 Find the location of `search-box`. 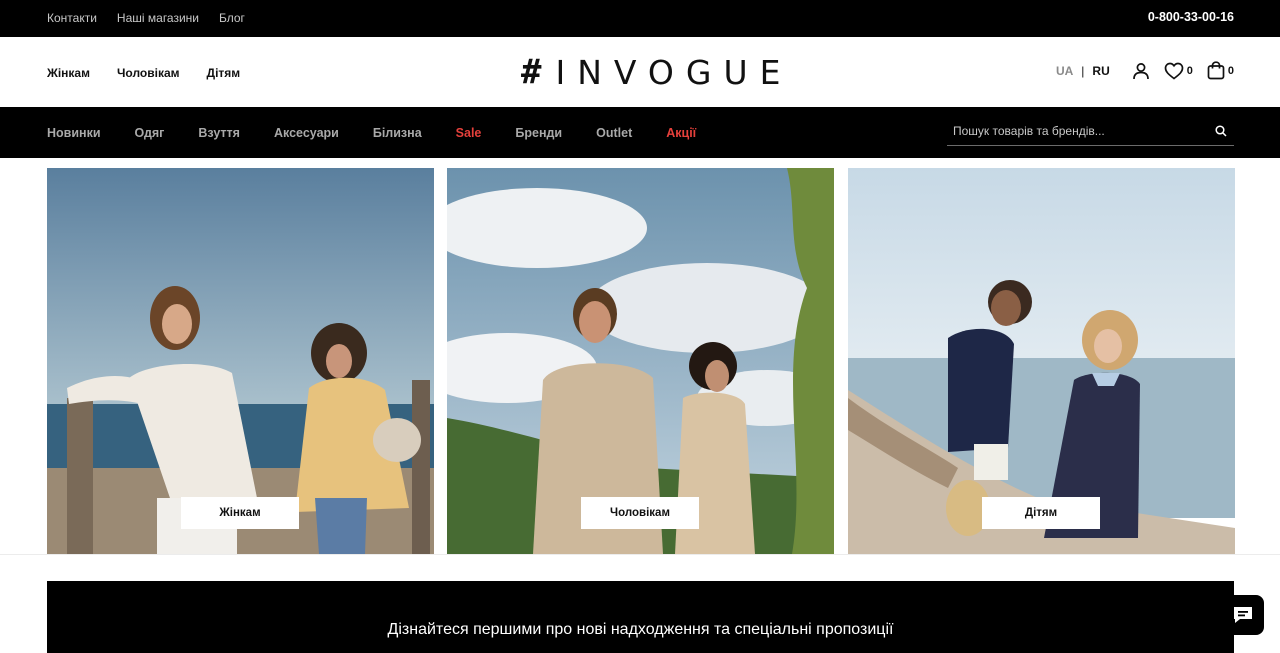

search-box is located at coordinates (1090, 131).